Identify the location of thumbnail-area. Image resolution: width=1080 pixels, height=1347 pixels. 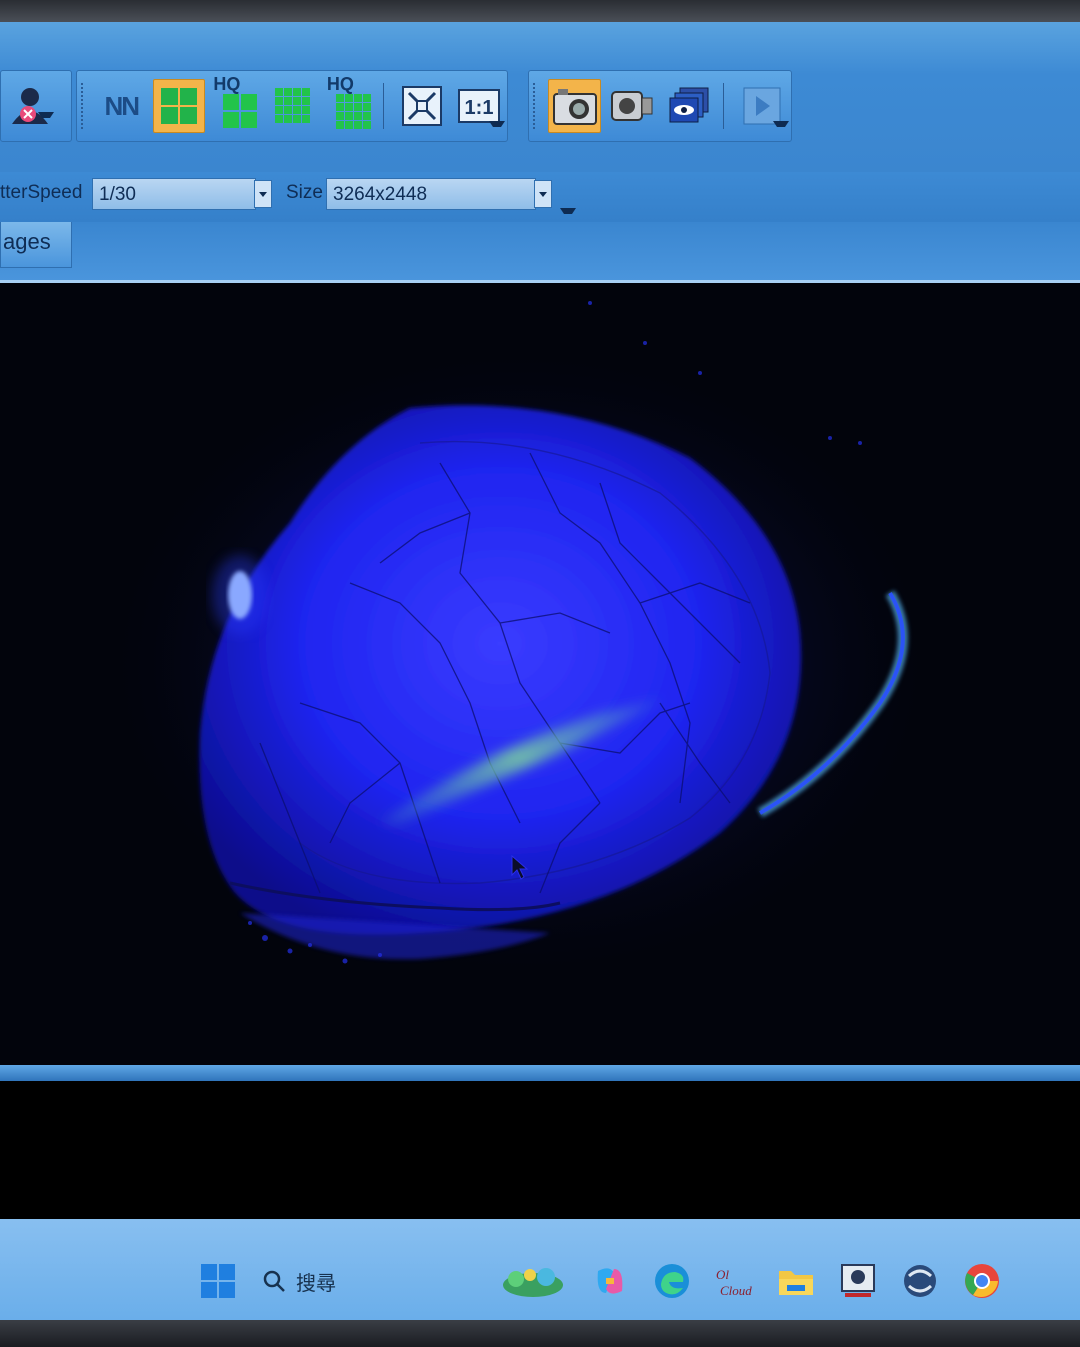
(540, 1150).